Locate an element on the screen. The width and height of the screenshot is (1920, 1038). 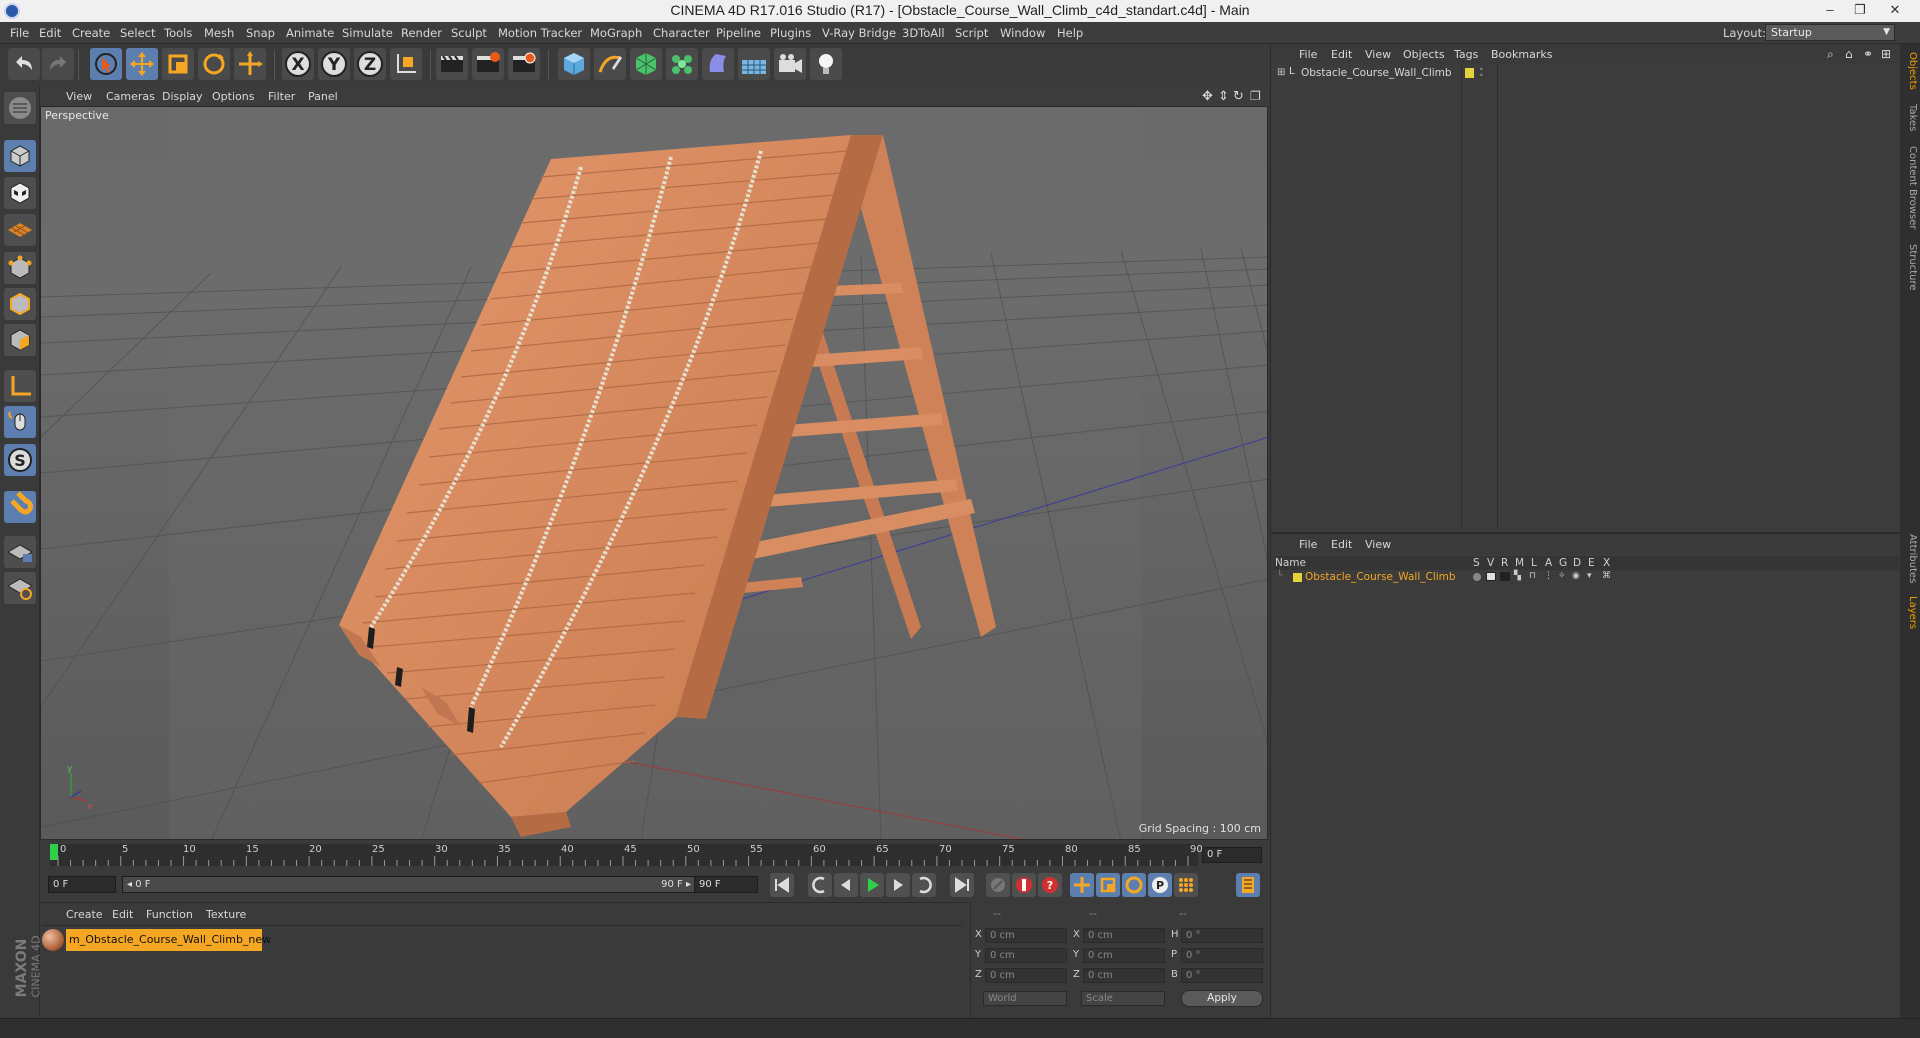
position-x-field: 0 cm is located at coordinates (1026, 935).